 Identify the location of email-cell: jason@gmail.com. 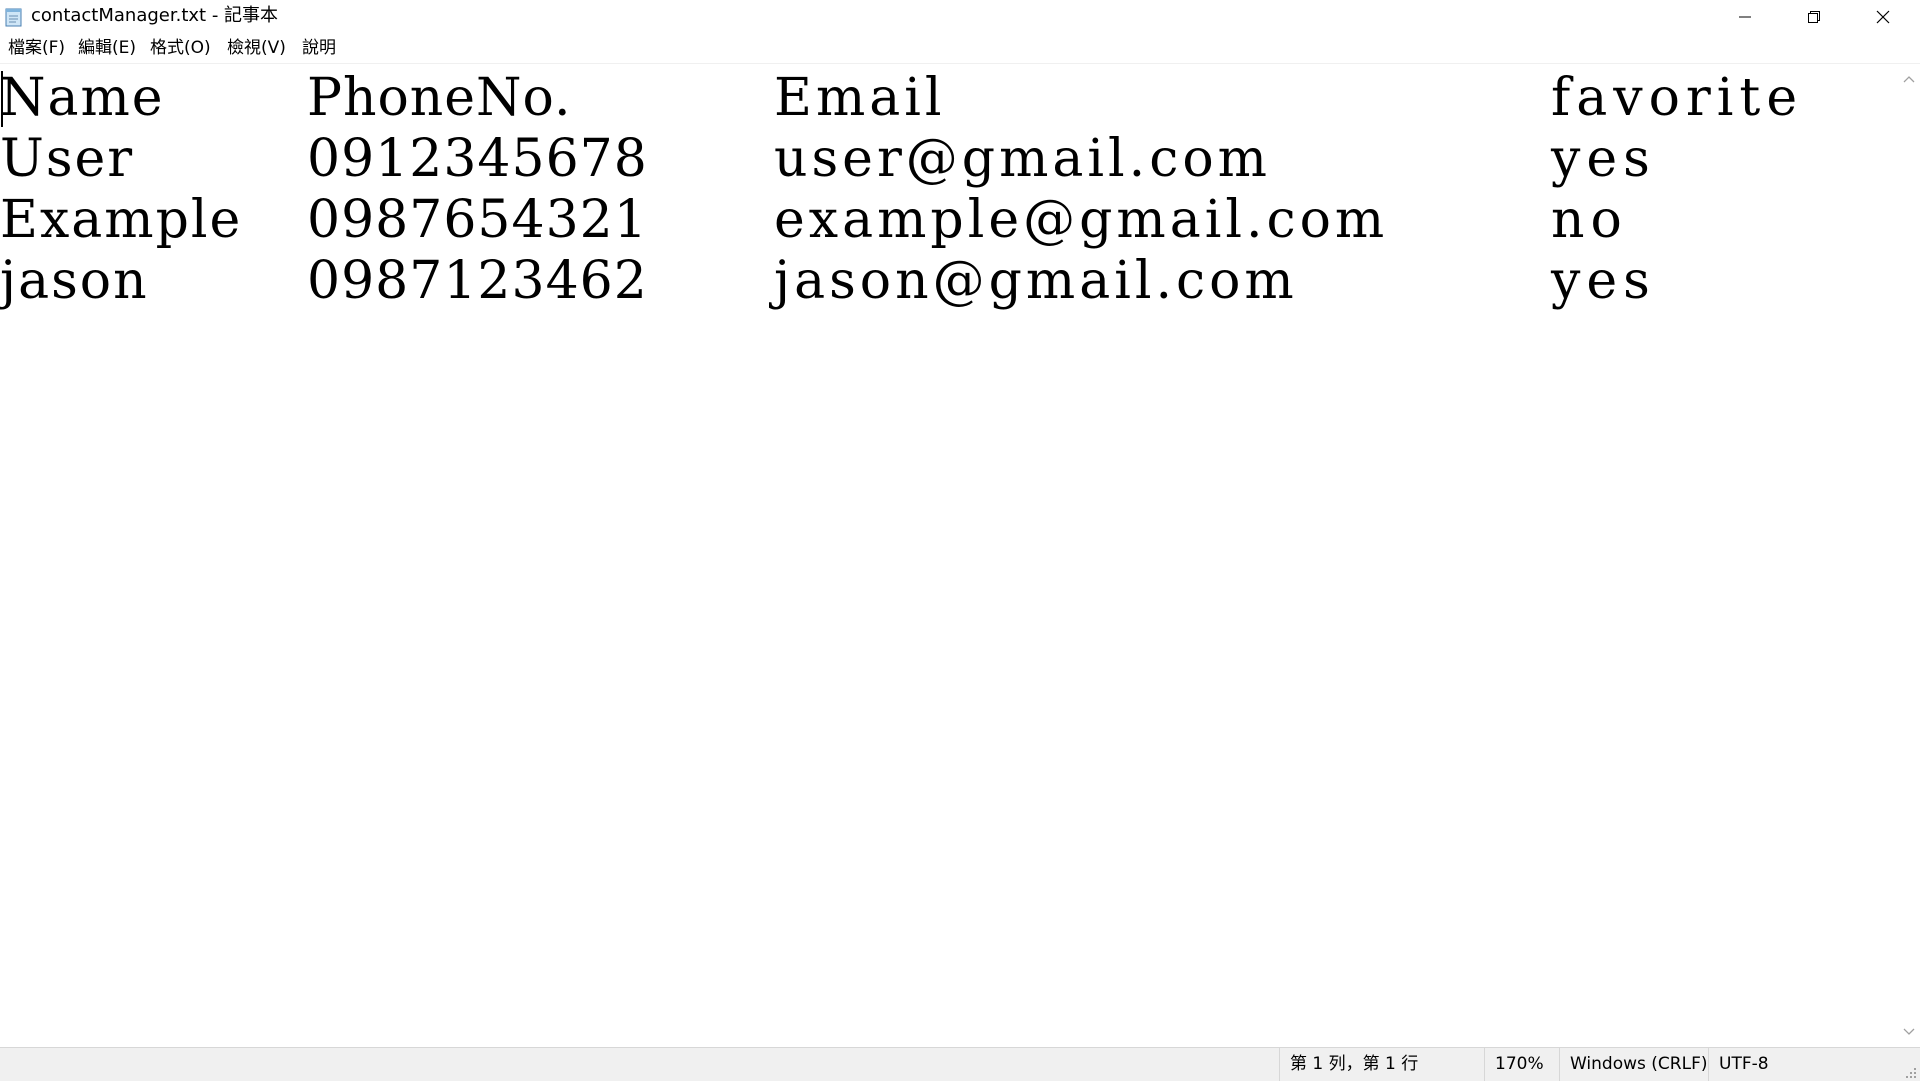
(1036, 281).